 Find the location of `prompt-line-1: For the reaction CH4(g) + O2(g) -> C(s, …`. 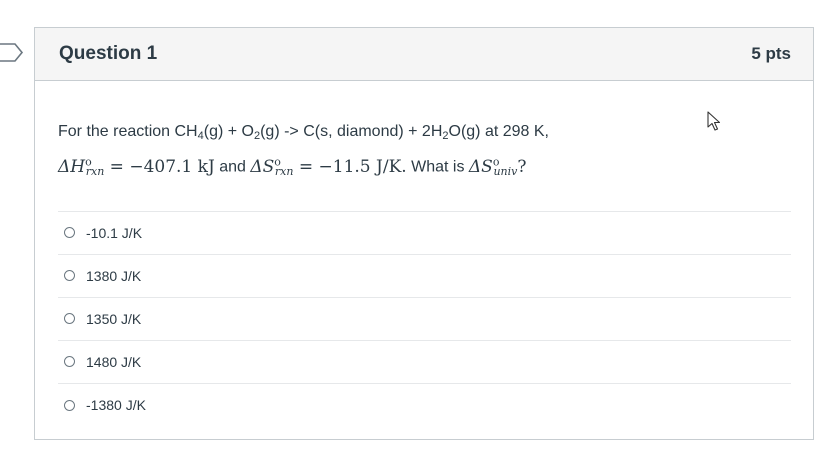

prompt-line-1: For the reaction CH4(g) + O2(g) -> C(s, … is located at coordinates (303, 132).